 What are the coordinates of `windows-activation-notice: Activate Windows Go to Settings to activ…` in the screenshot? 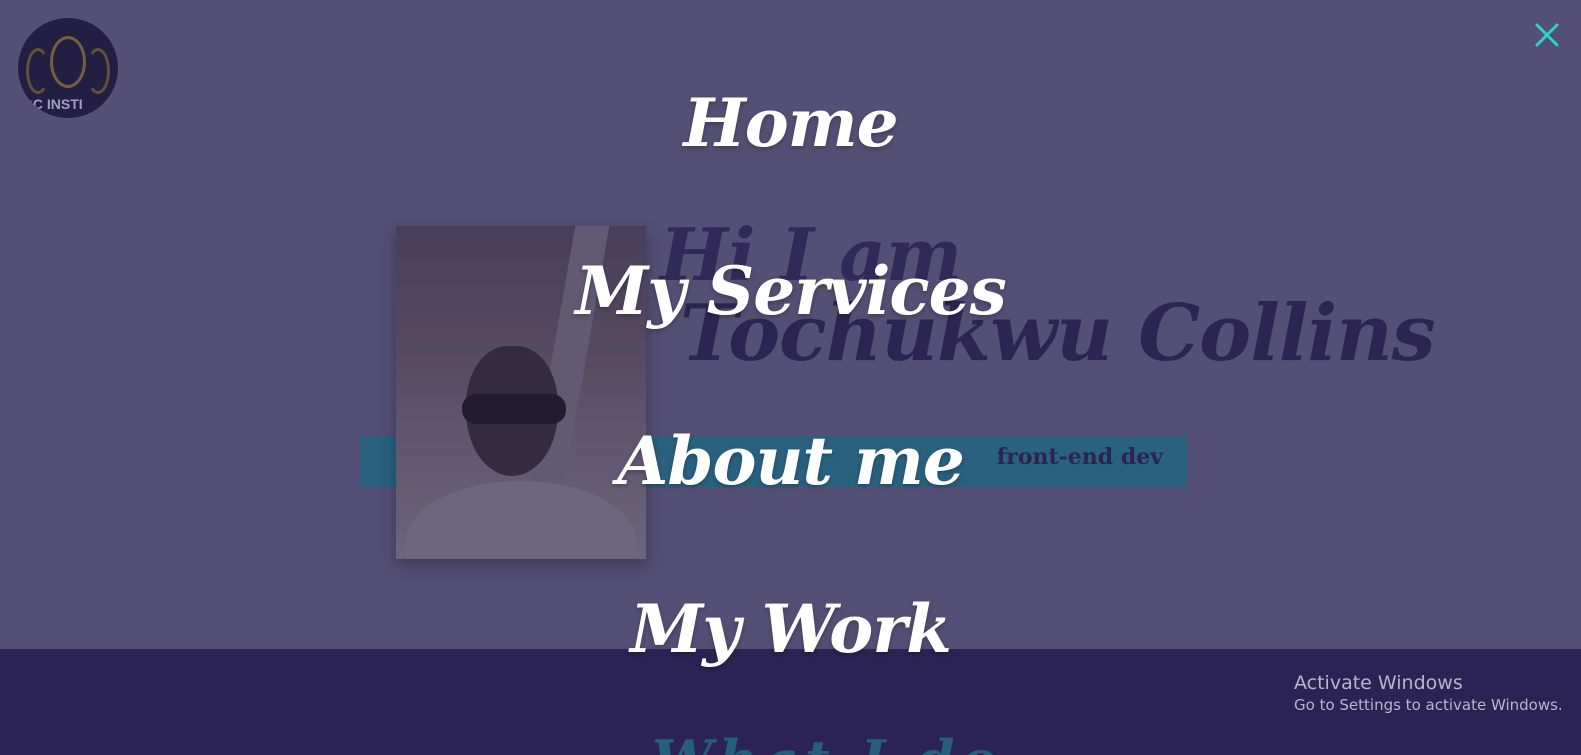 It's located at (1428, 693).